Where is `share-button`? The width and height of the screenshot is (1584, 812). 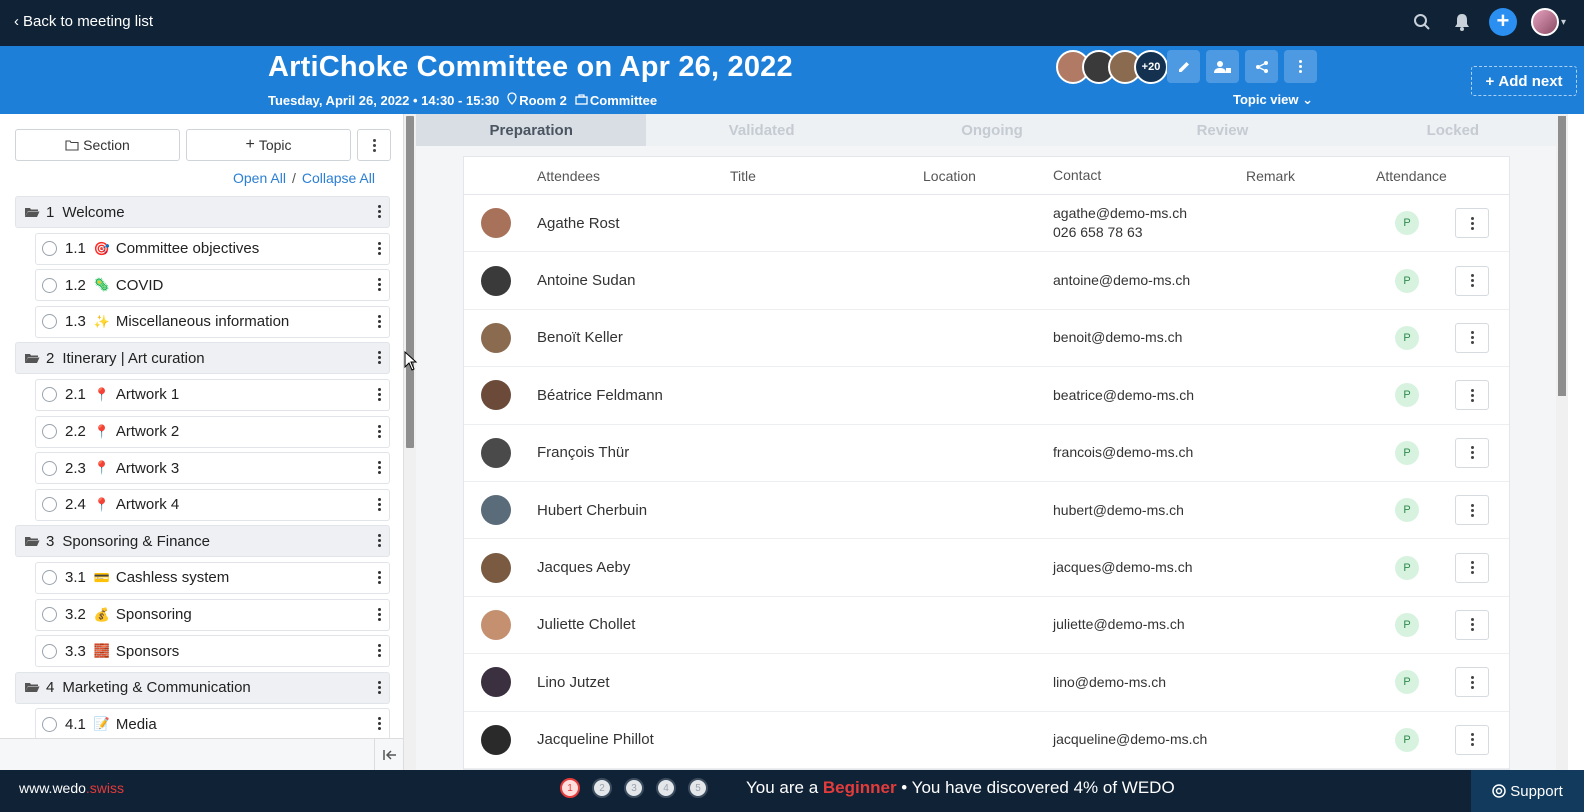 share-button is located at coordinates (1261, 66).